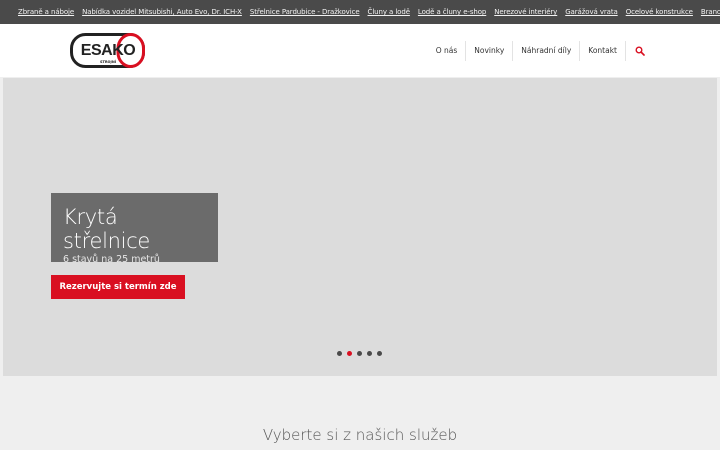 The width and height of the screenshot is (720, 450). Describe the element at coordinates (118, 287) in the screenshot. I see `reserve-button: Rezervujte si termín zde` at that location.